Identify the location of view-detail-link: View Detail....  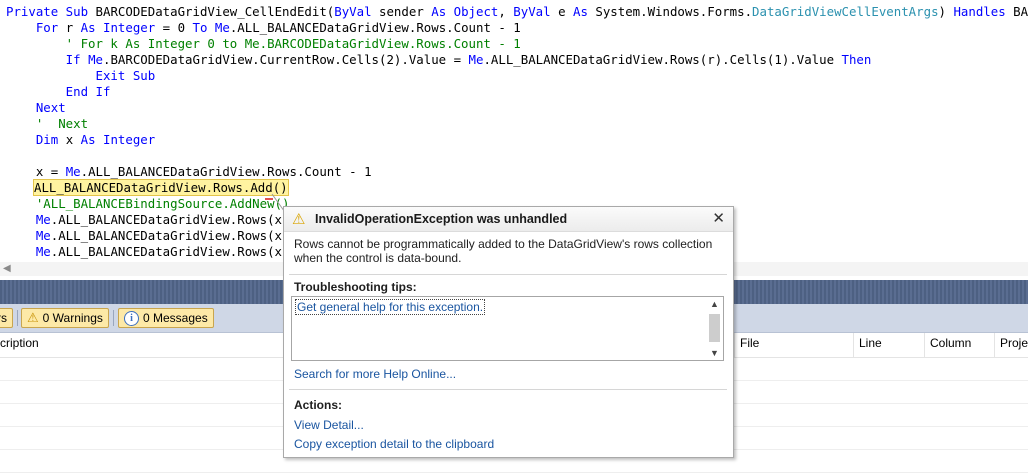
(329, 425).